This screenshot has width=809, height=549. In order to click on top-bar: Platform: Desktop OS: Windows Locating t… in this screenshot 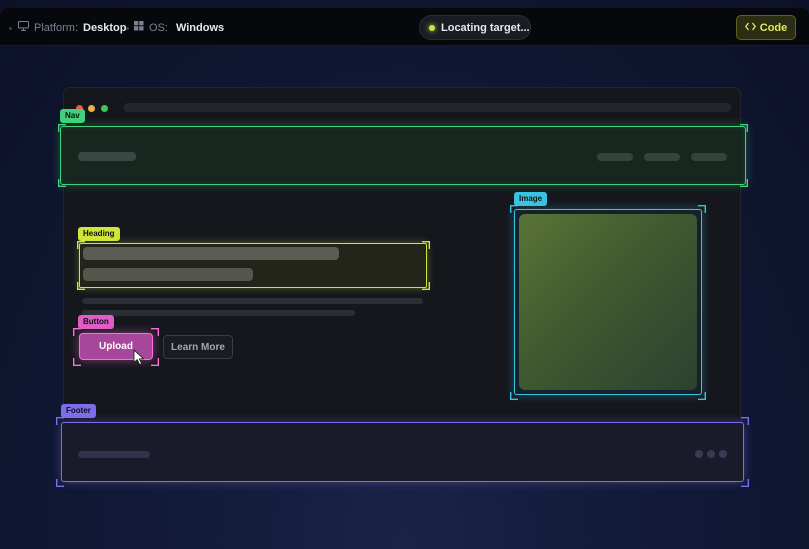, I will do `click(404, 27)`.